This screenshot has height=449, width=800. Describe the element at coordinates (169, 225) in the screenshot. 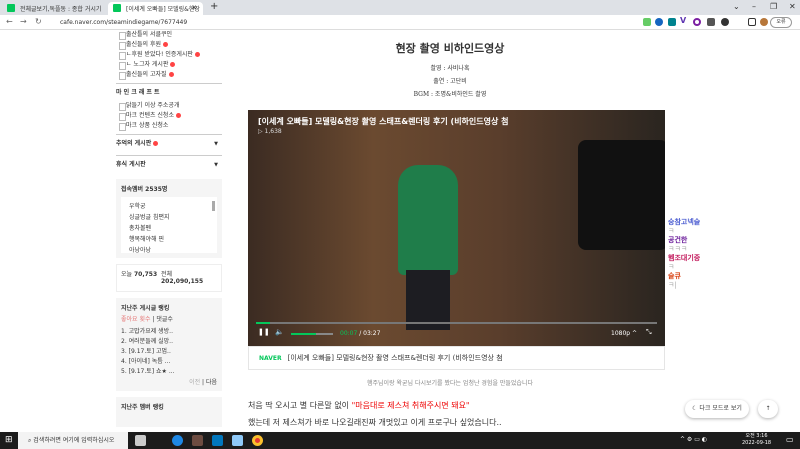

I see `online-member-list: 우학궁 싱글벙글 침편지 총차볼펜 행복해야해 핀 아낭아낭` at that location.